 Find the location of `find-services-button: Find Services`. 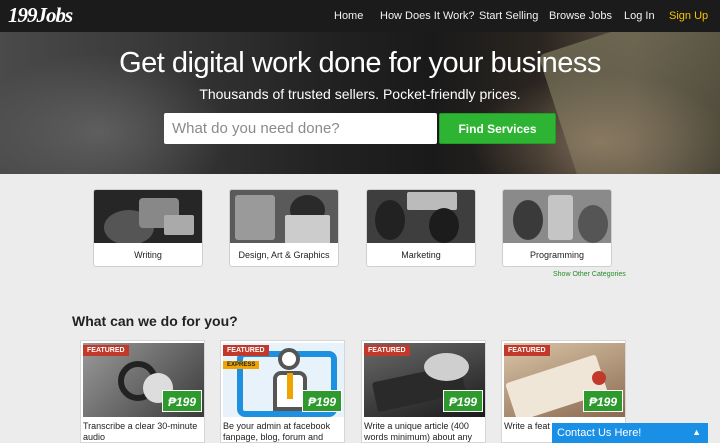

find-services-button: Find Services is located at coordinates (497, 128).